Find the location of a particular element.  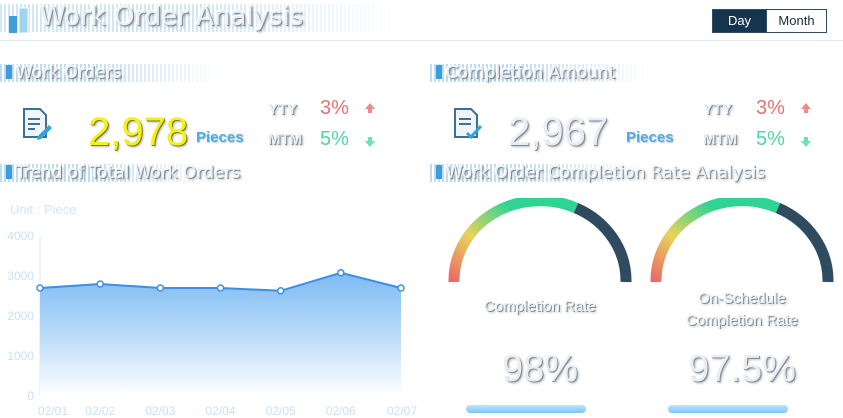

x-tick-label: 02/06 is located at coordinates (341, 411).